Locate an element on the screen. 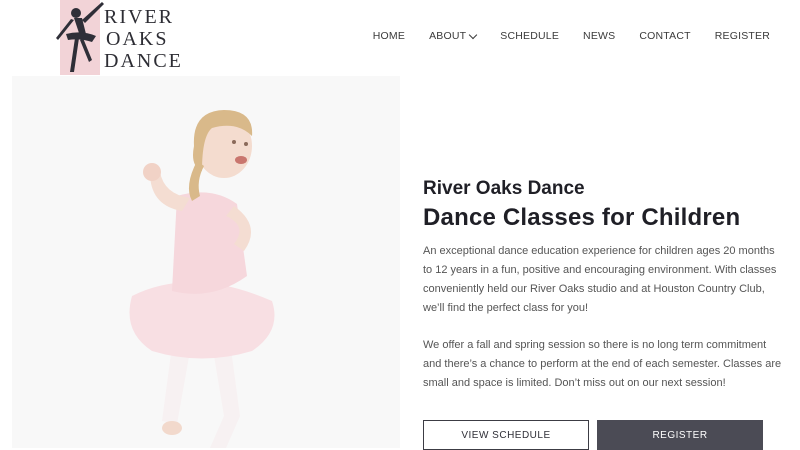  nav-schedule: SCHEDULE is located at coordinates (529, 36).